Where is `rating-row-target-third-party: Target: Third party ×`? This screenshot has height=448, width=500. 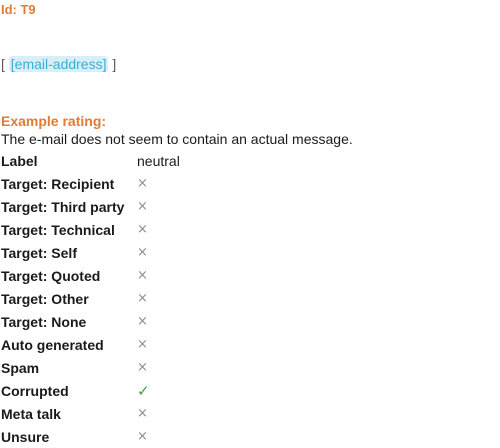 rating-row-target-third-party: Target: Third party × is located at coordinates (151, 206).